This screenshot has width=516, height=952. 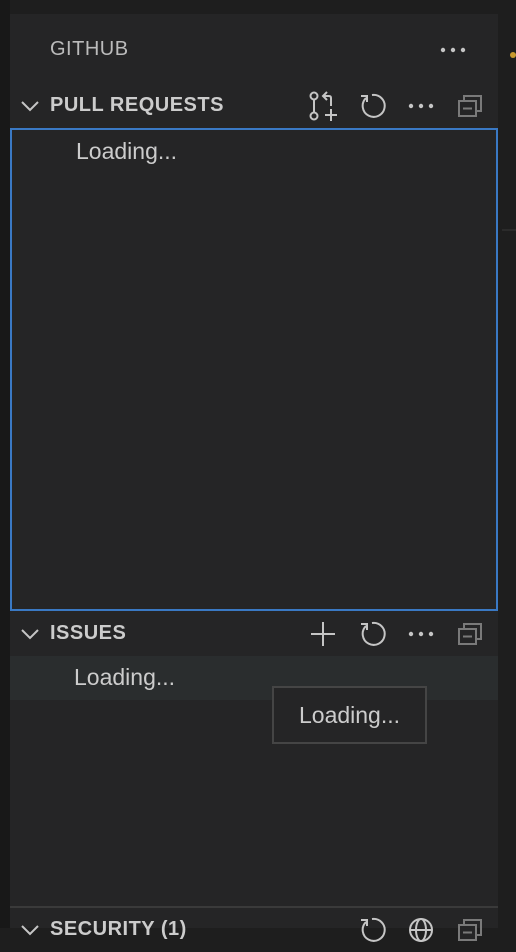 I want to click on view-more-actions-button, so click(x=453, y=49).